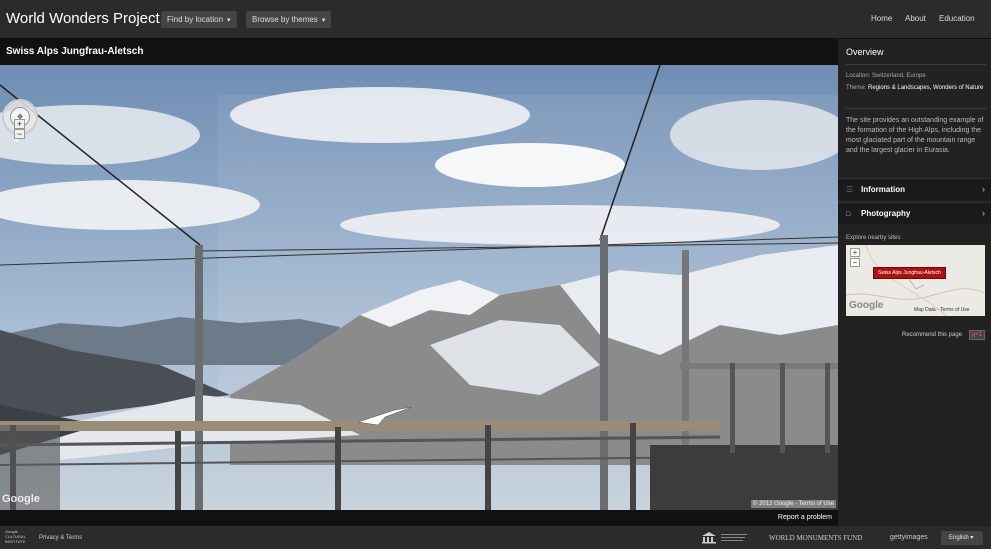  What do you see at coordinates (15, 541) in the screenshot?
I see `gci-line-3: INSTITUTE` at bounding box center [15, 541].